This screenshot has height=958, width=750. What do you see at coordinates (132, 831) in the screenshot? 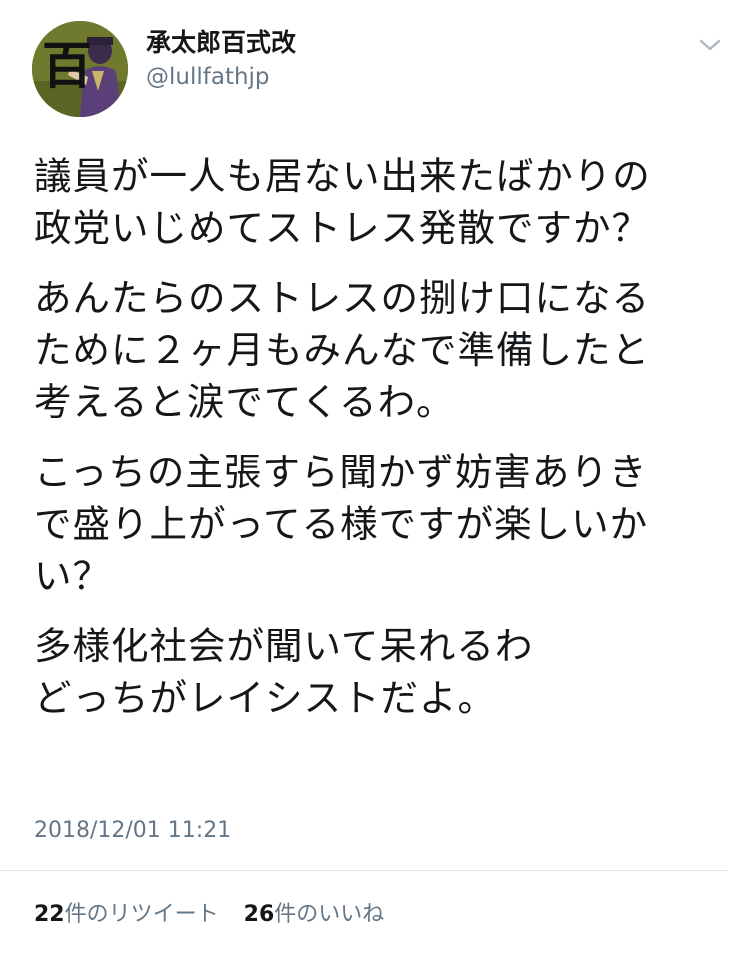
I see `tweet-timestamp: 2018/12/01 11:21` at bounding box center [132, 831].